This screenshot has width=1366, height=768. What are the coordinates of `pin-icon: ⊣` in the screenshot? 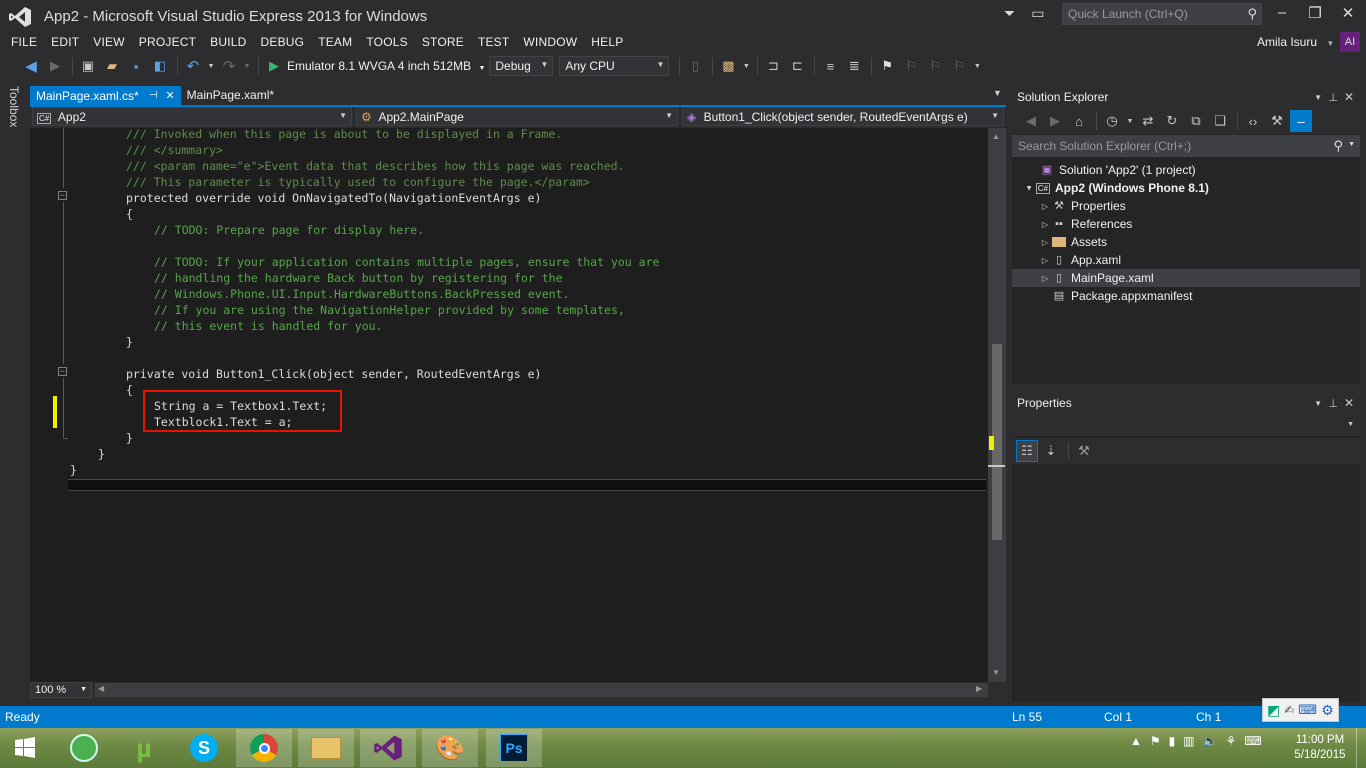 It's located at (153, 95).